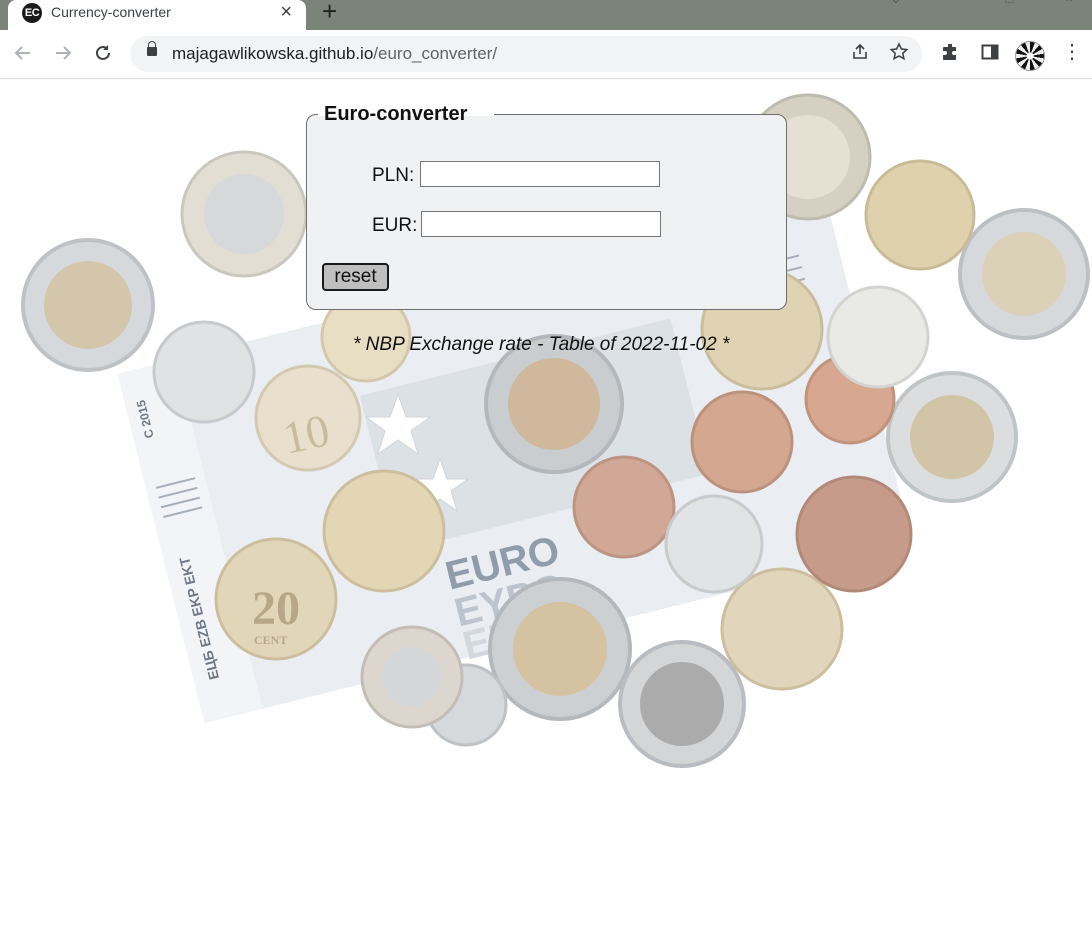  Describe the element at coordinates (395, 225) in the screenshot. I see `eur-label: EUR:` at that location.